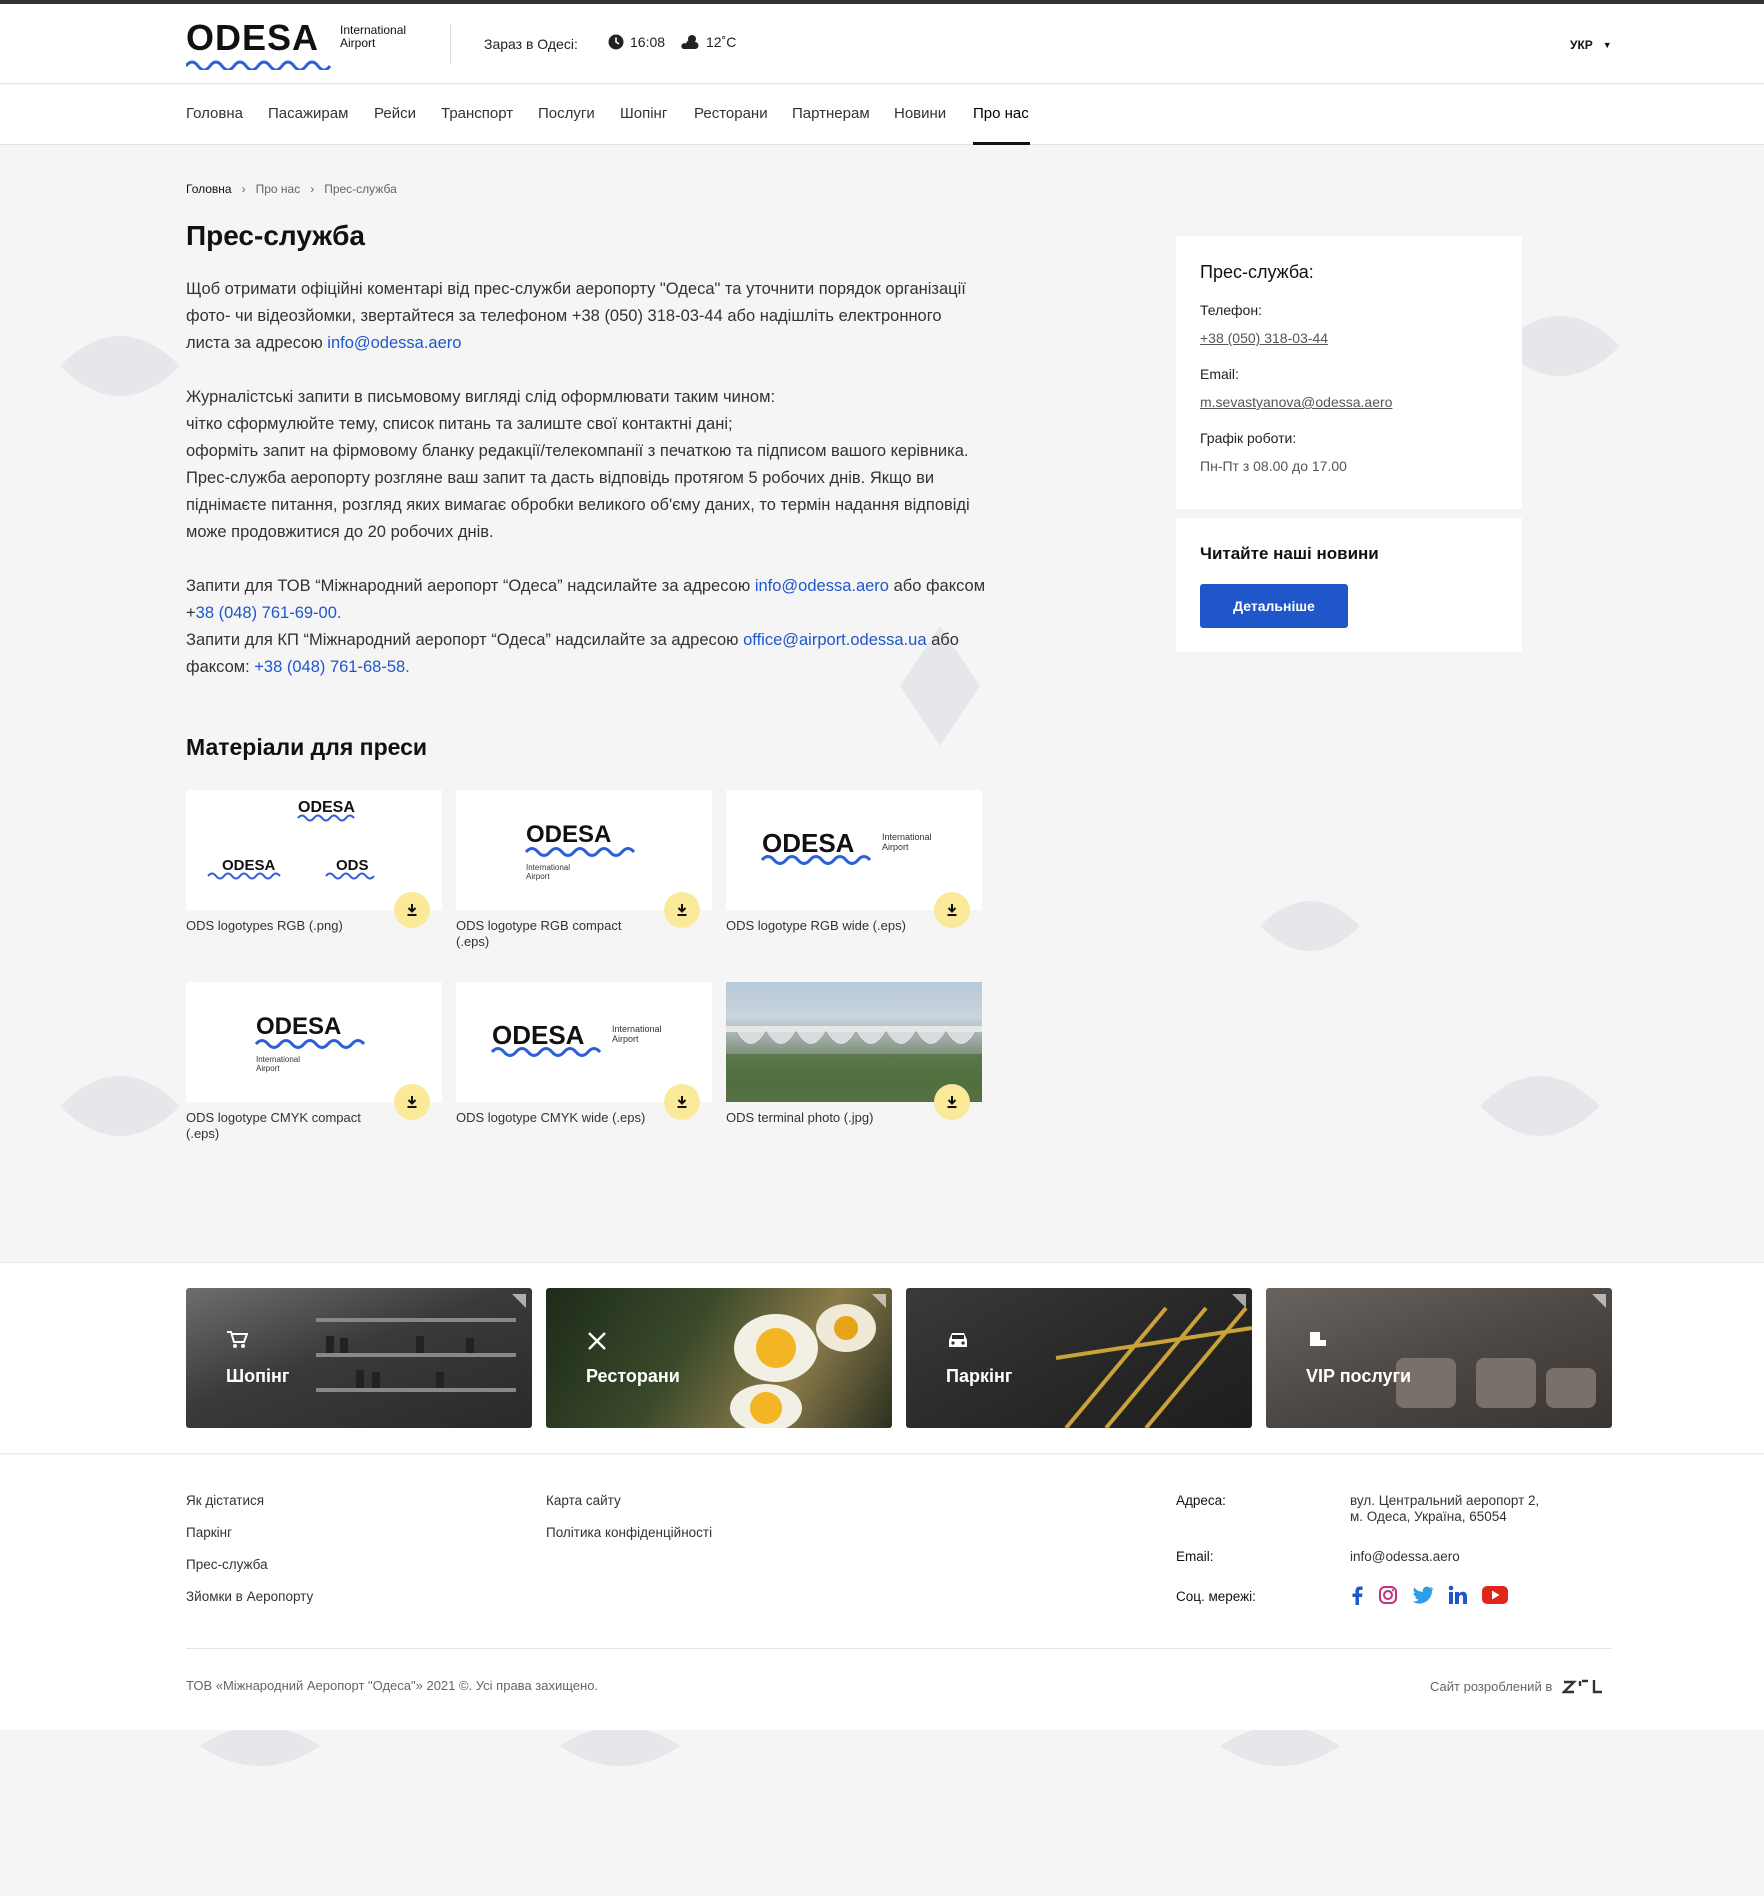  I want to click on twitter-icon, so click(1423, 1595).